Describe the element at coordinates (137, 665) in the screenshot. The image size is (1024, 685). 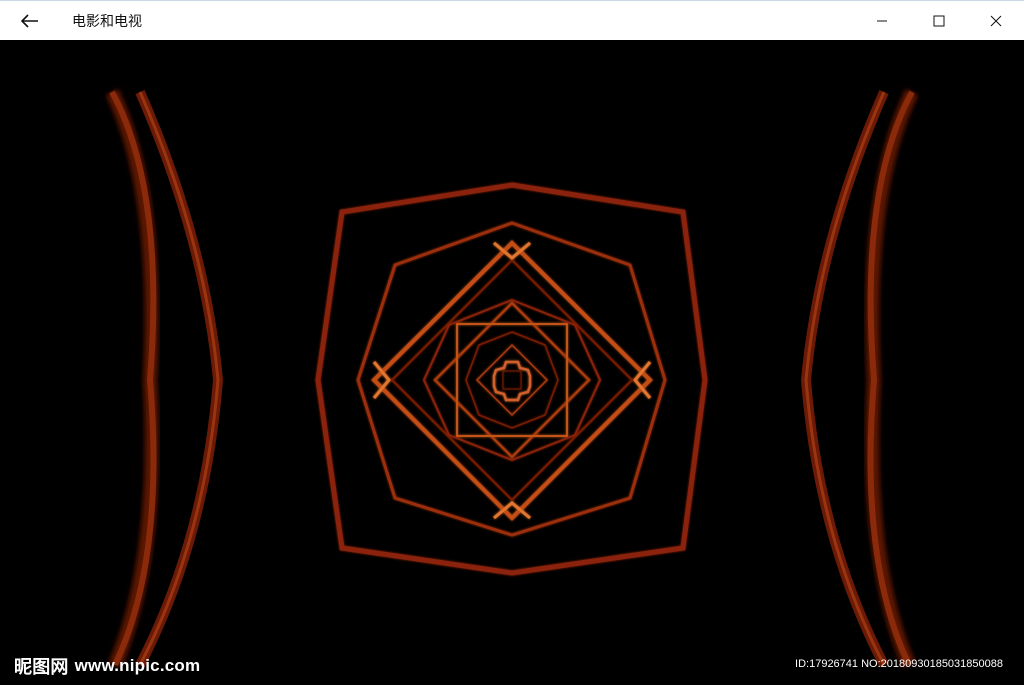
I see `watermark-logo-url: www.nipic.com` at that location.